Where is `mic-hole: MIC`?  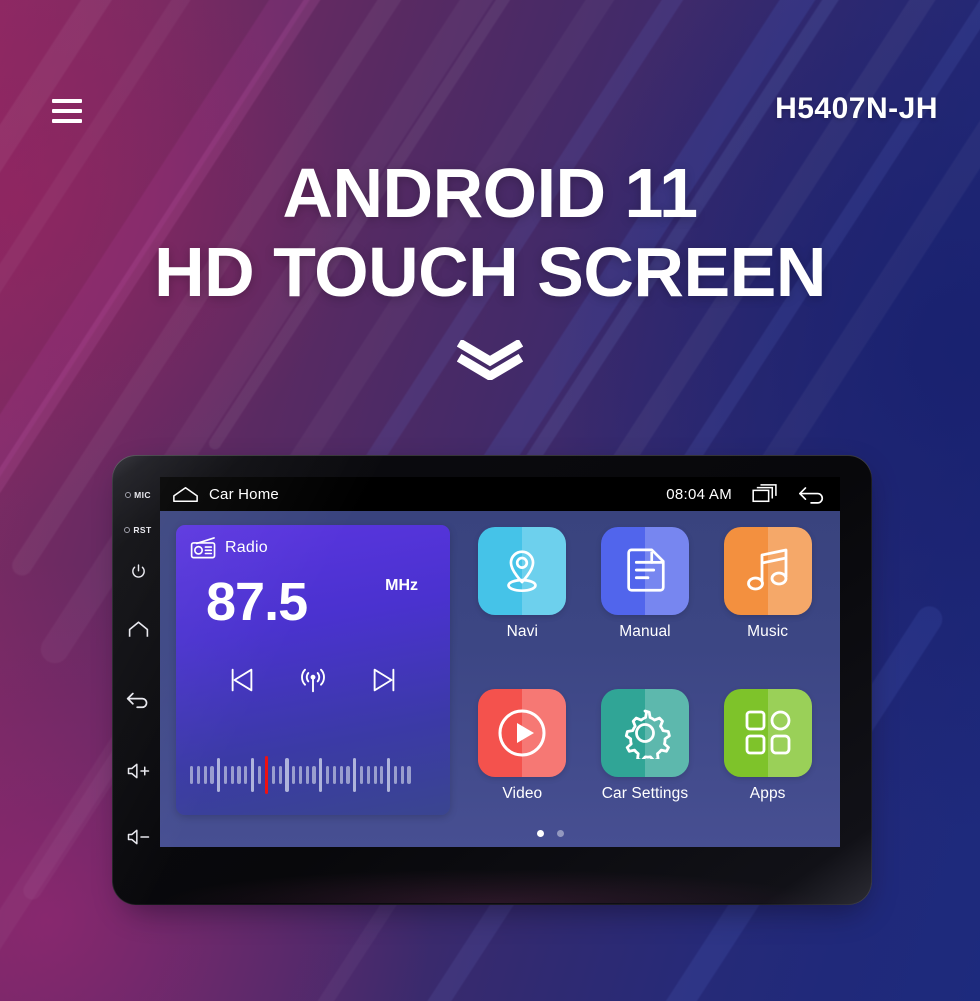 mic-hole: MIC is located at coordinates (138, 495).